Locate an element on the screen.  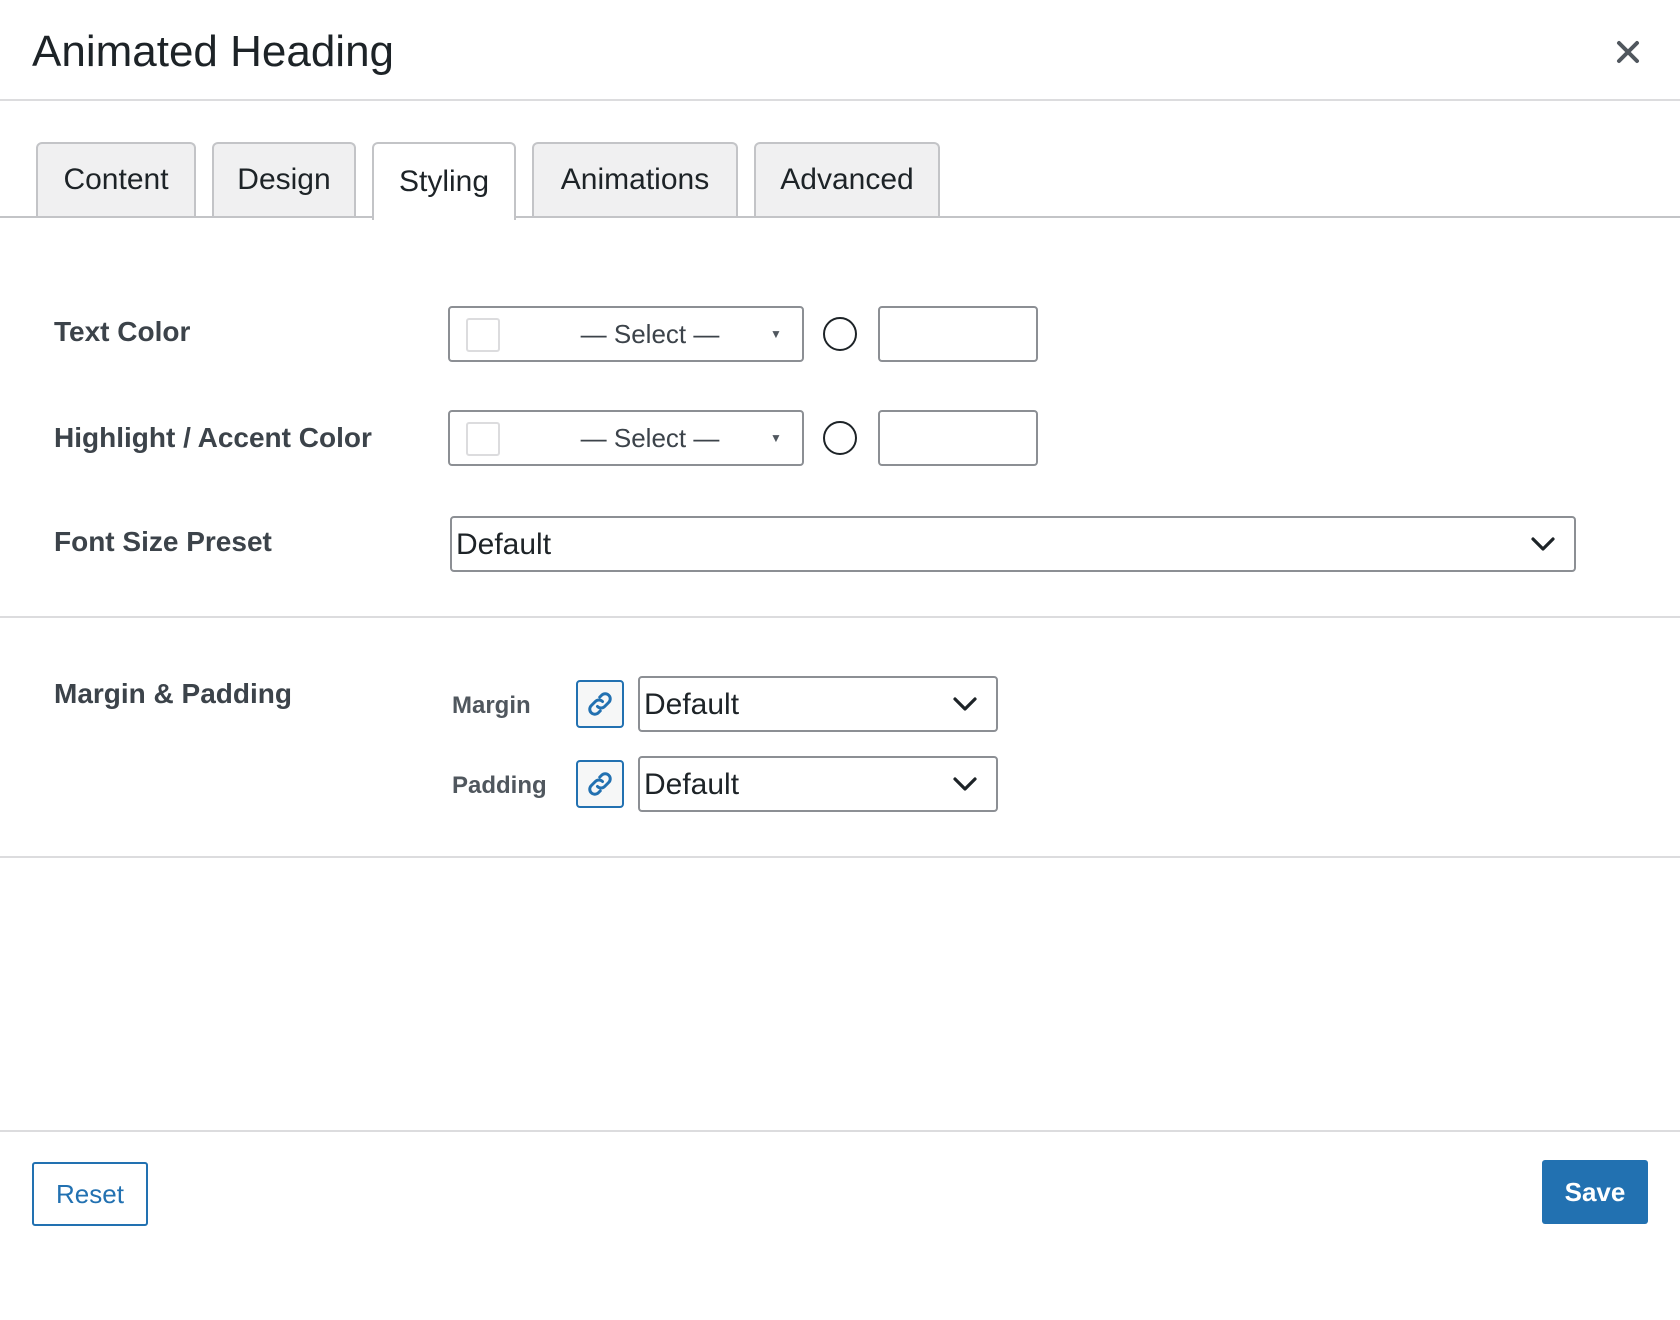
padding-value: Default is located at coordinates (692, 784).